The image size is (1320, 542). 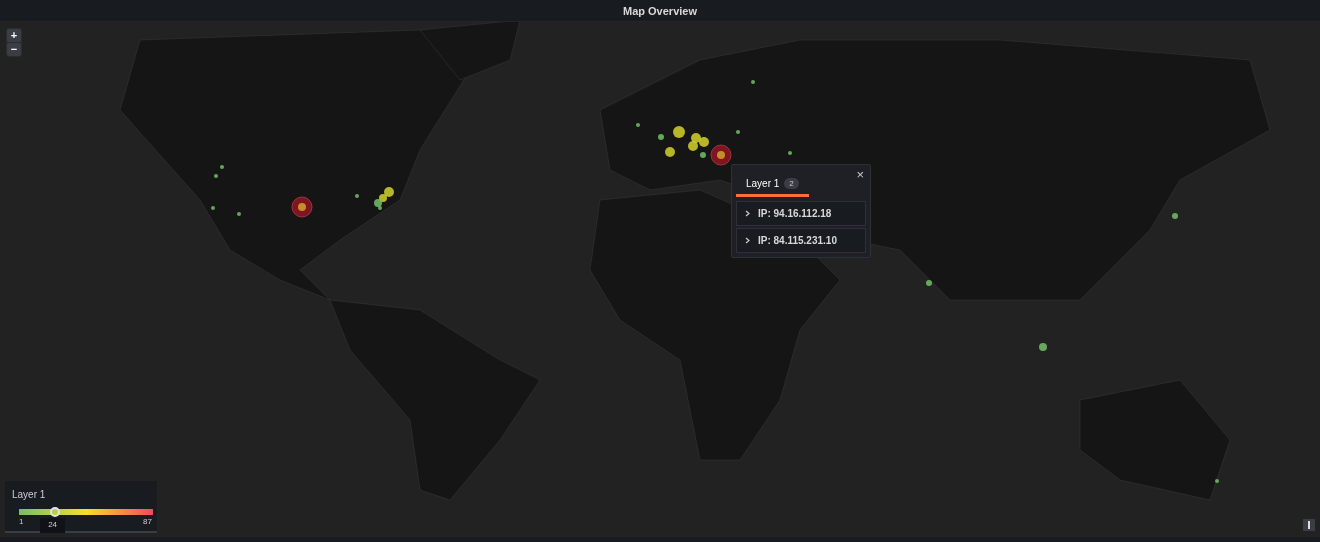 What do you see at coordinates (29, 494) in the screenshot?
I see `legend-title: Layer 1` at bounding box center [29, 494].